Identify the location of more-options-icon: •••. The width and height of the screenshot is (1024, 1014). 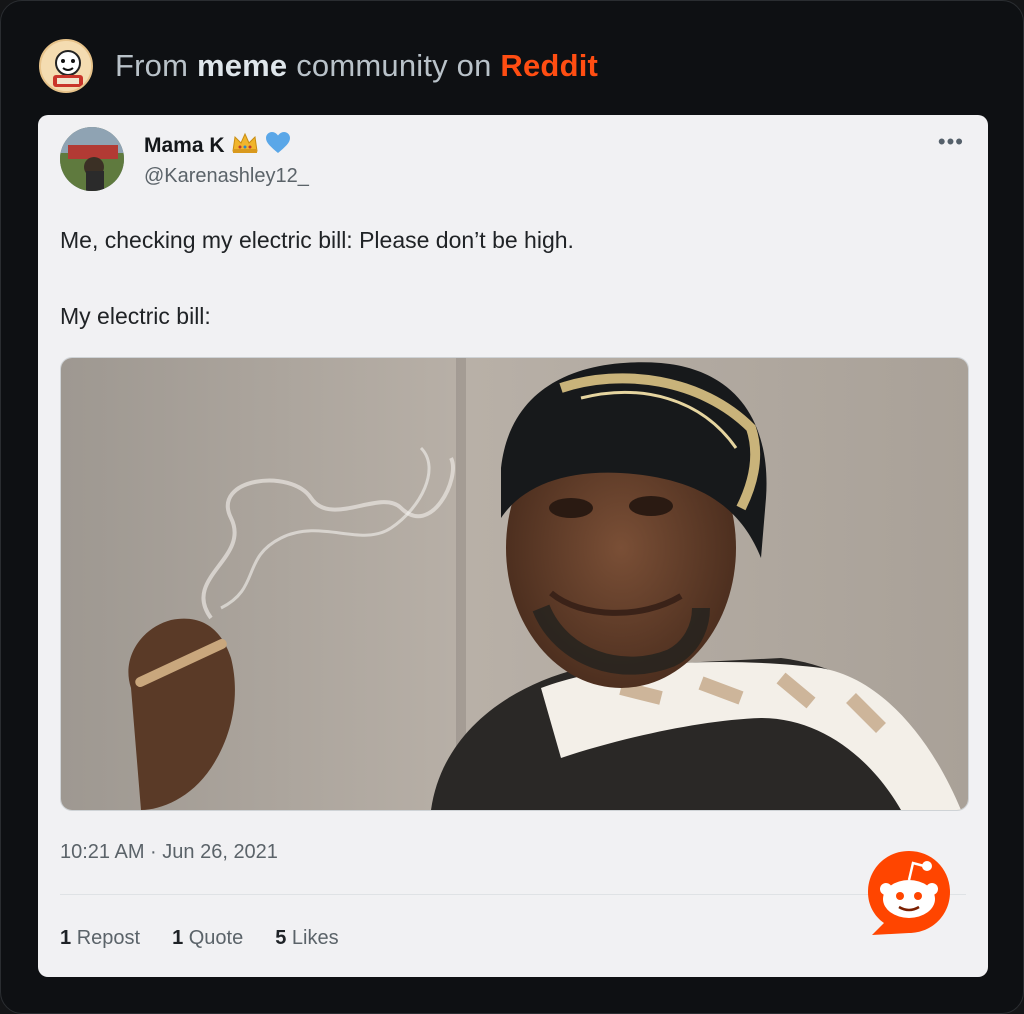
(951, 142).